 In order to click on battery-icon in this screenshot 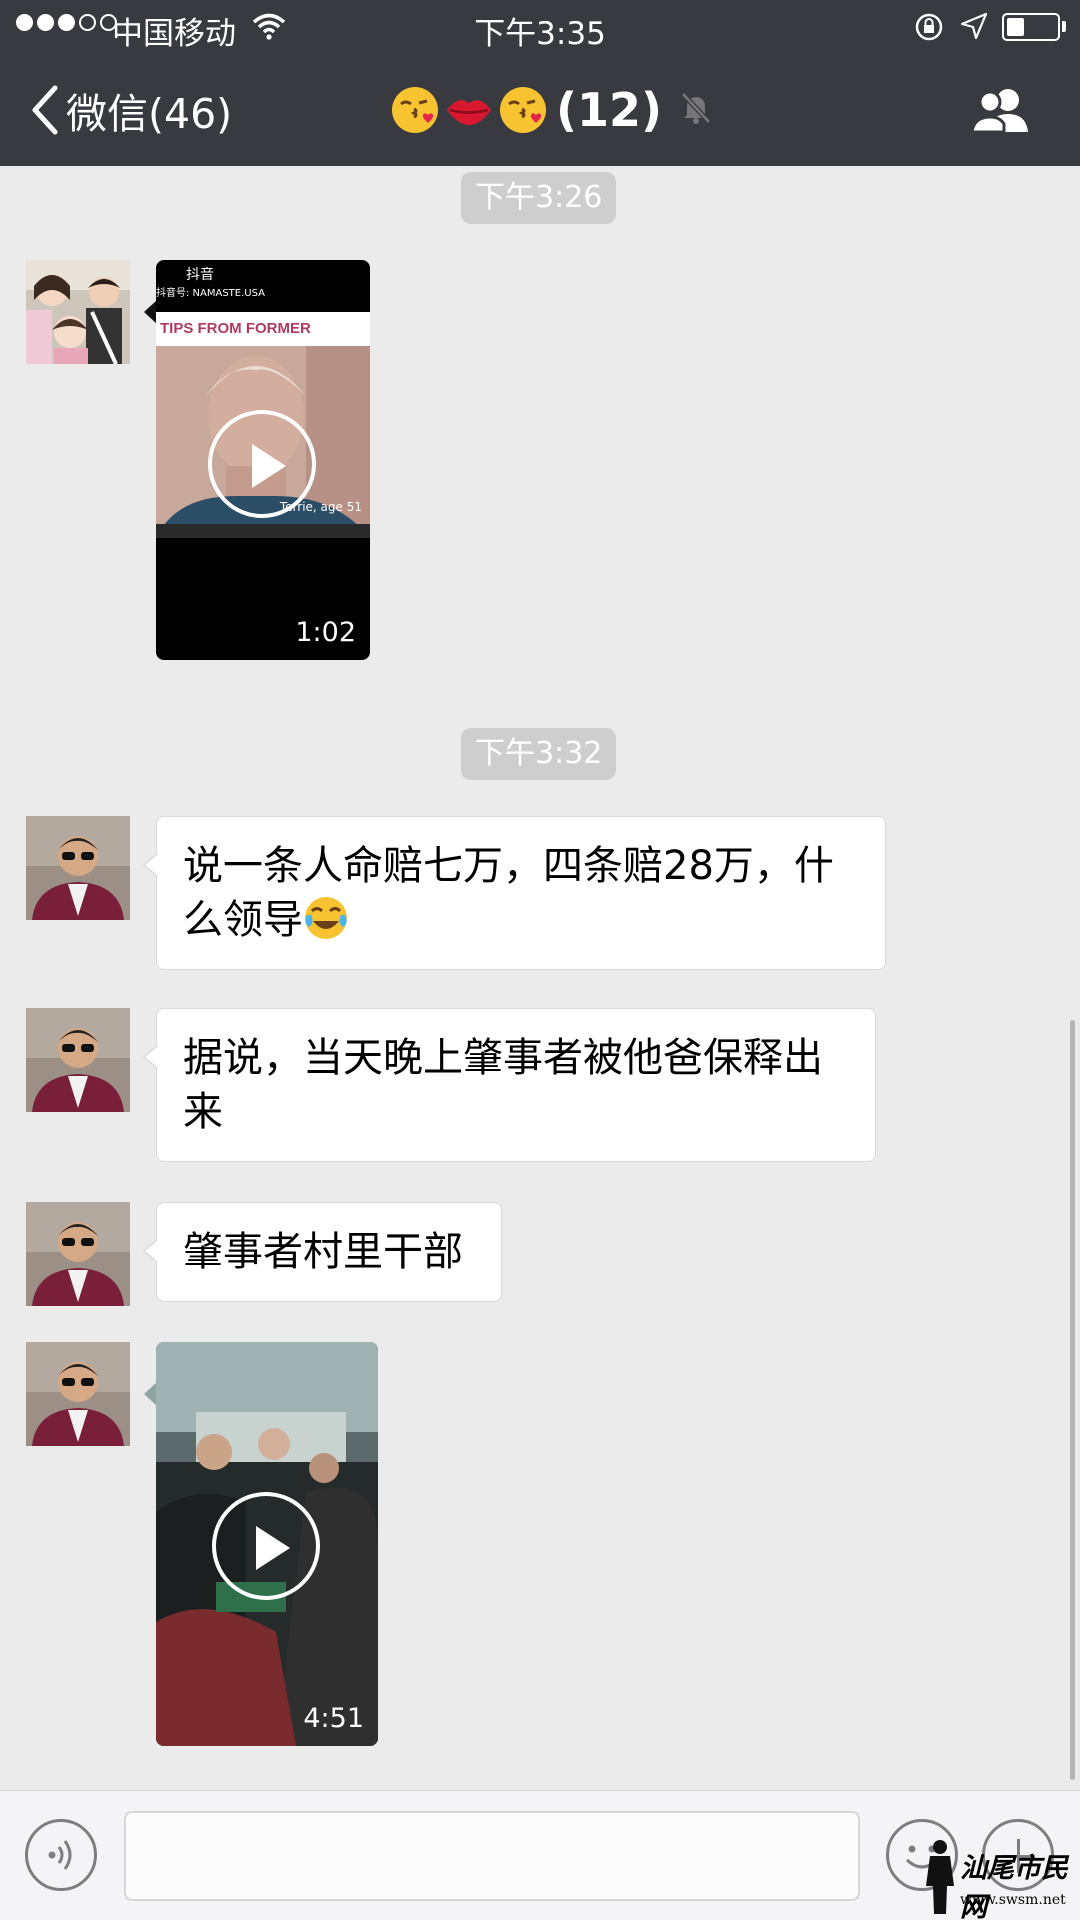, I will do `click(1031, 27)`.